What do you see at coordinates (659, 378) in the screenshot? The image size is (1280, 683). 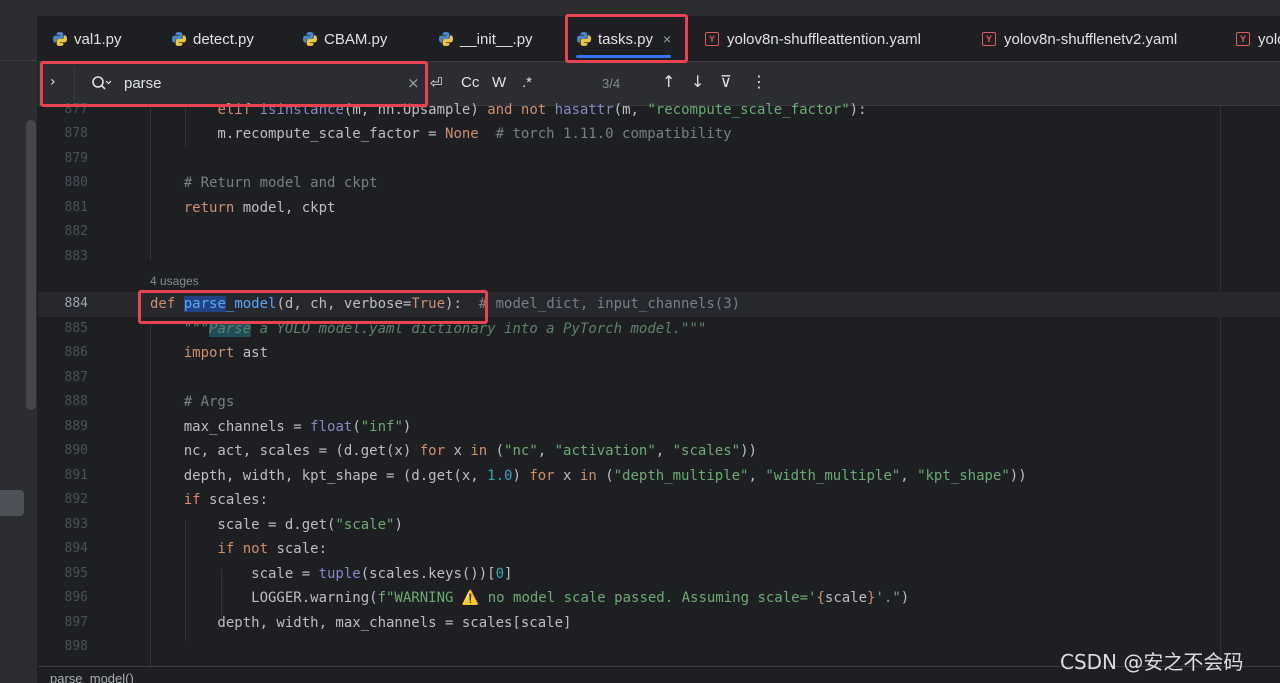 I see `code-line: 887` at bounding box center [659, 378].